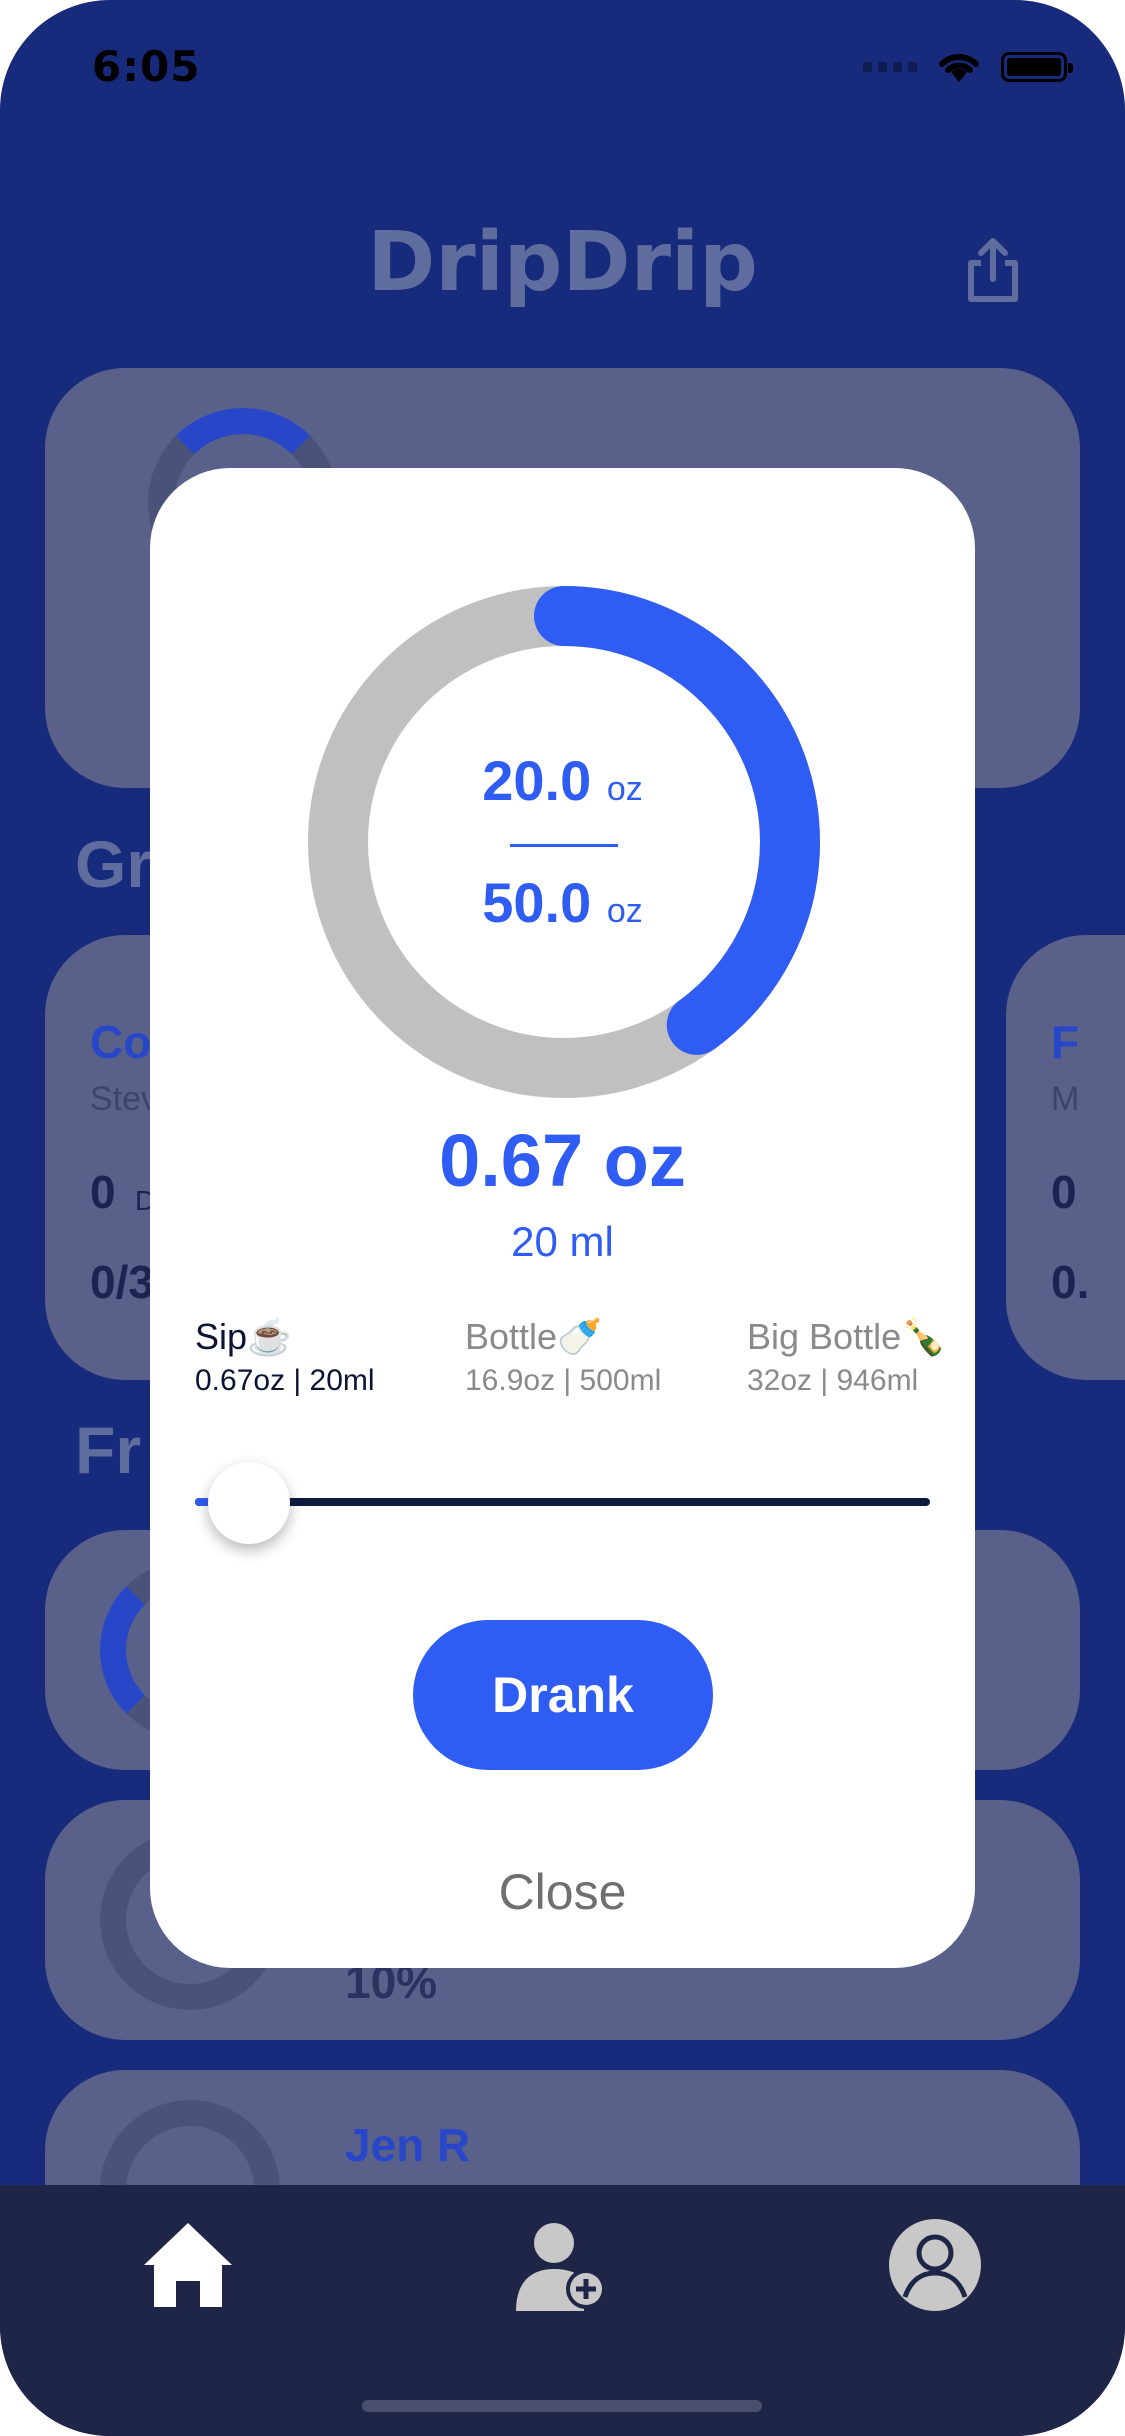  What do you see at coordinates (108, 1450) in the screenshot?
I see `friends-heading: Fr` at bounding box center [108, 1450].